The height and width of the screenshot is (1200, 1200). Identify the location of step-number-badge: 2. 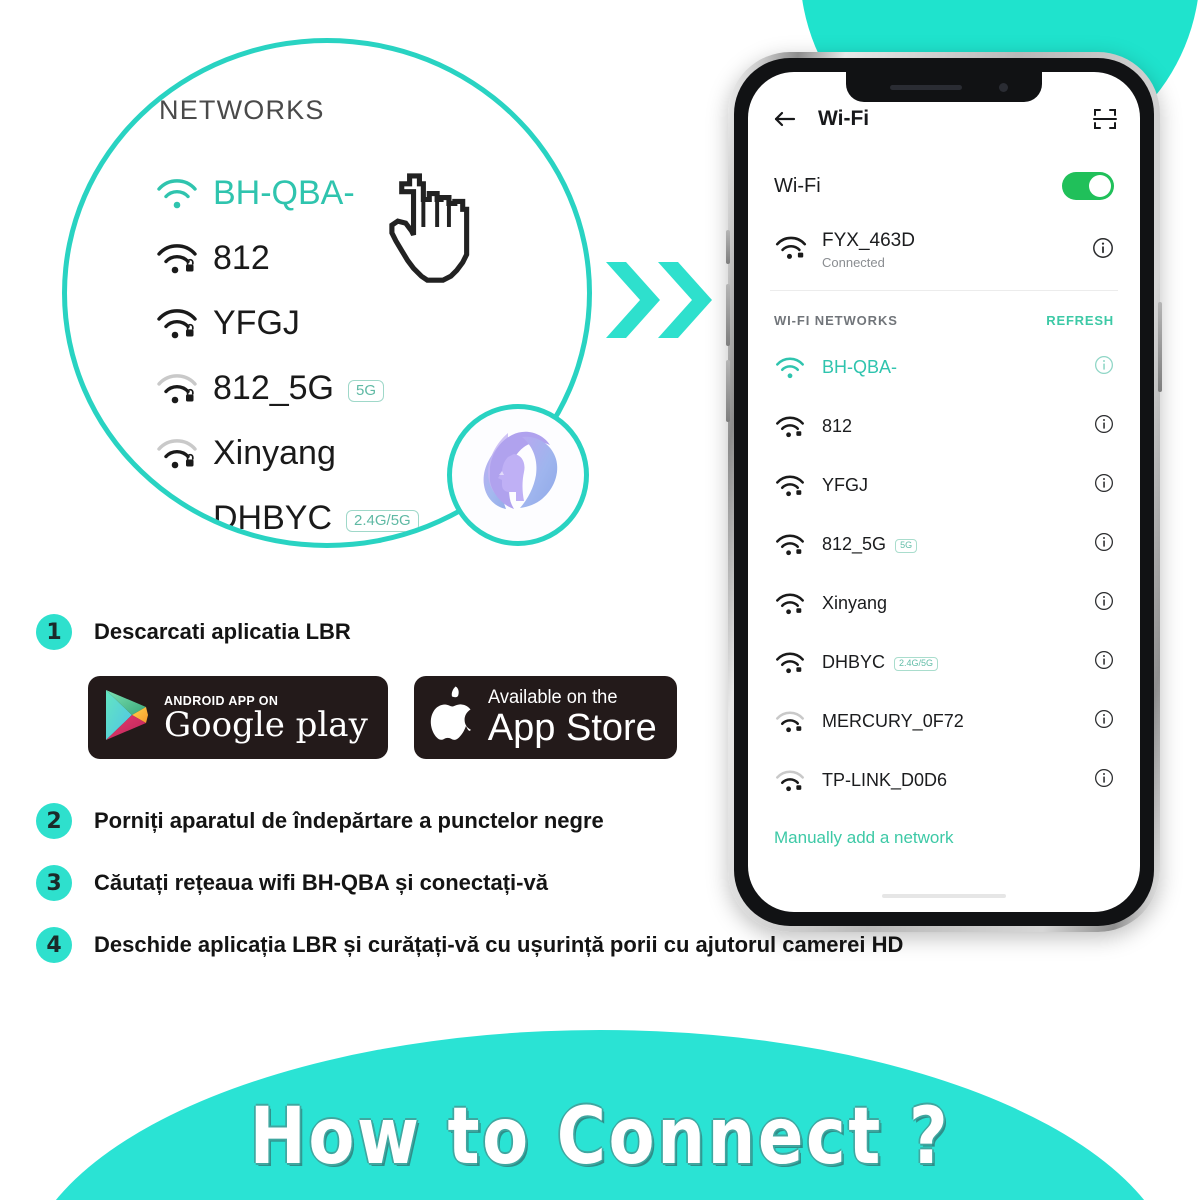
(54, 821).